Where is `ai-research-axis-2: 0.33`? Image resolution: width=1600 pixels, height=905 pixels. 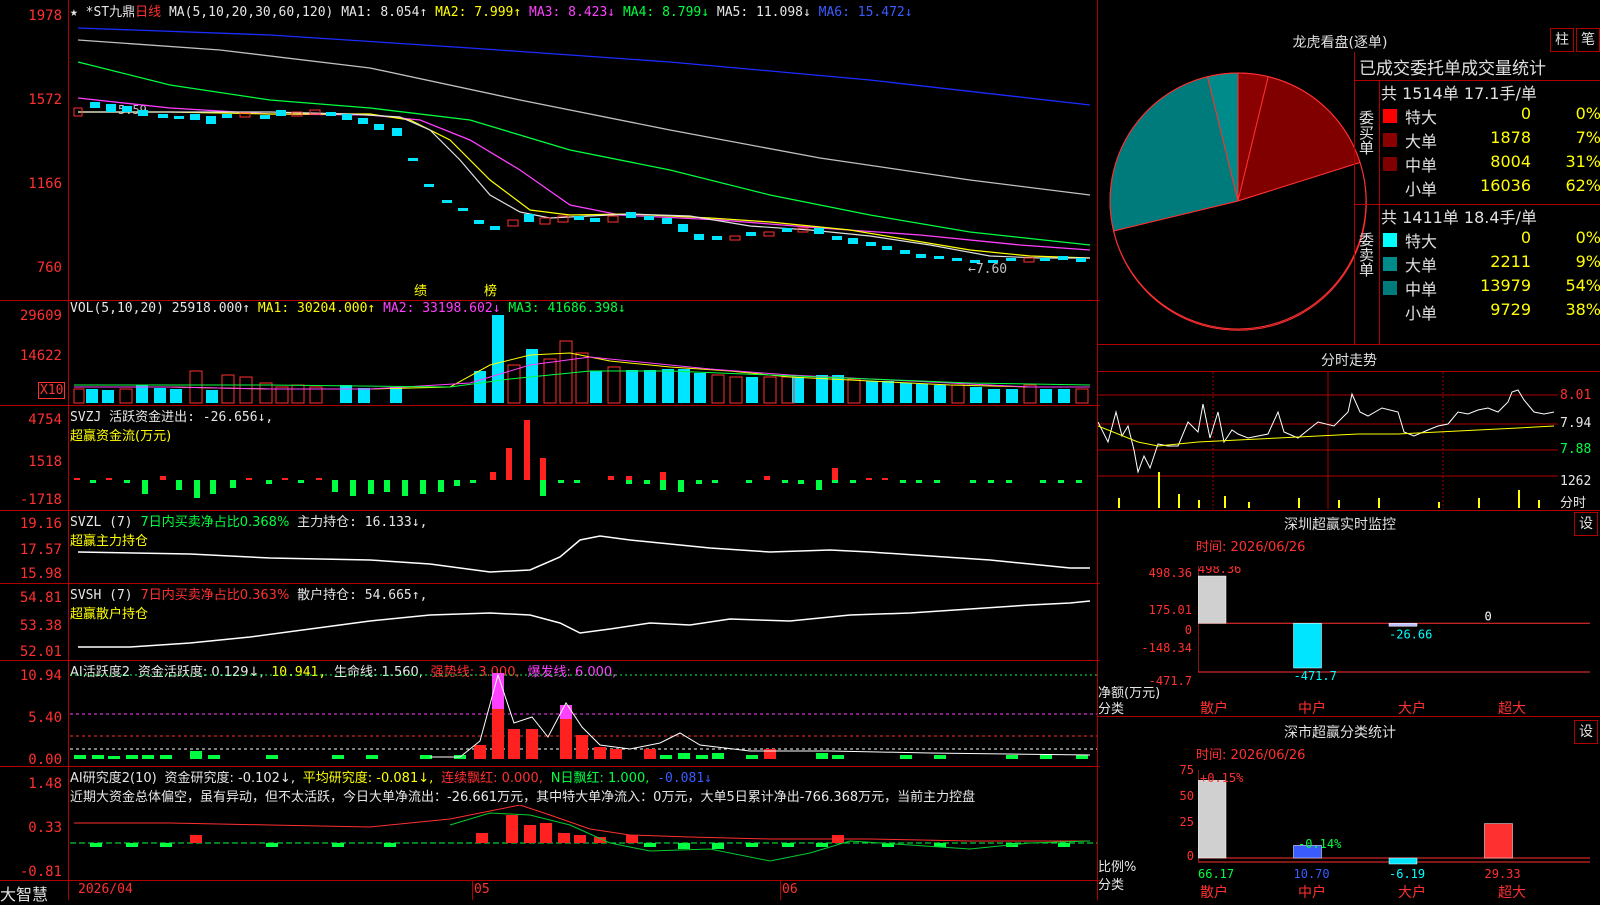
ai-research-axis-2: 0.33 is located at coordinates (45, 828).